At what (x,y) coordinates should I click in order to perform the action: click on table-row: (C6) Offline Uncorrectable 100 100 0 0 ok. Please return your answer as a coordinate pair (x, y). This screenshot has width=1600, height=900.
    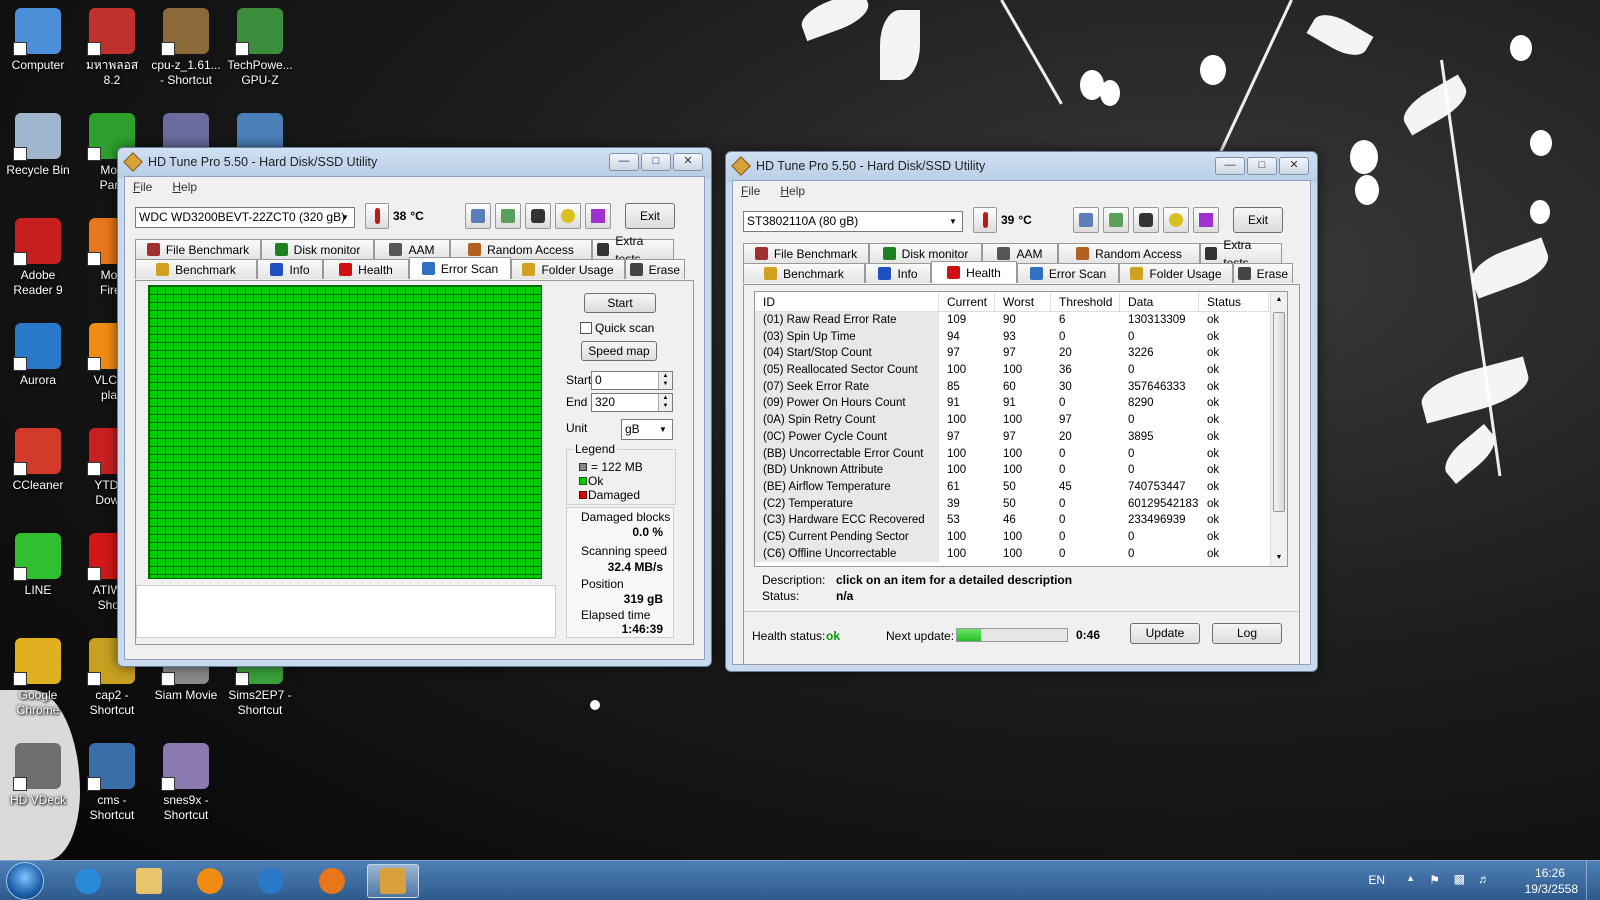
    Looking at the image, I should click on (1021, 554).